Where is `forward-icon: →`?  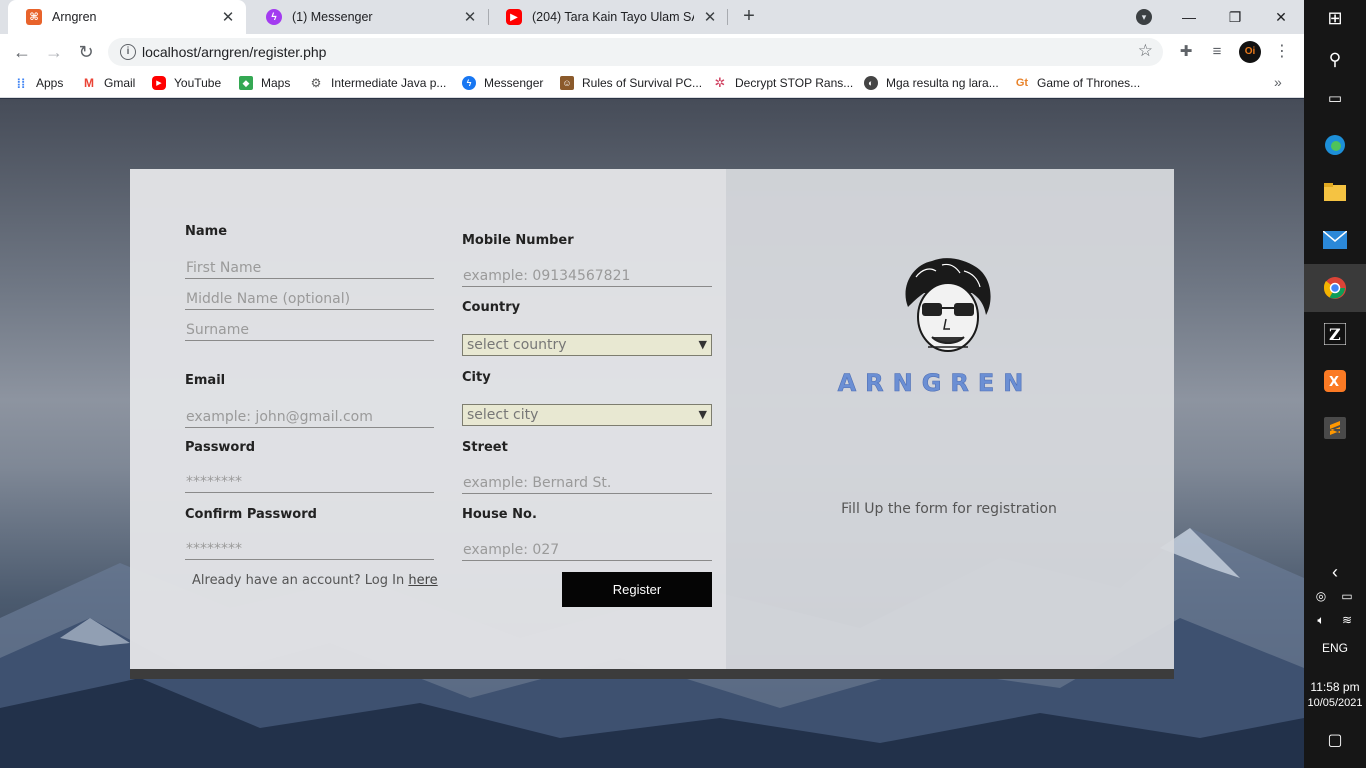
forward-icon: → is located at coordinates (54, 52).